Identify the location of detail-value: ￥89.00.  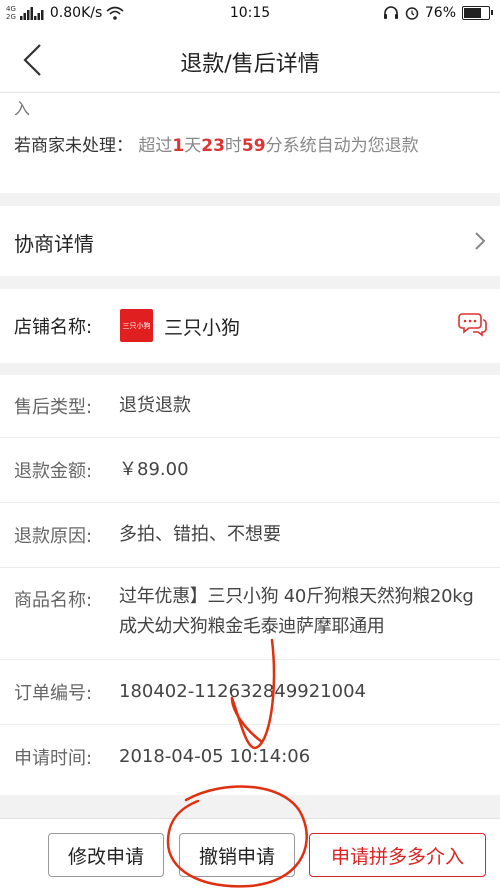
(154, 469).